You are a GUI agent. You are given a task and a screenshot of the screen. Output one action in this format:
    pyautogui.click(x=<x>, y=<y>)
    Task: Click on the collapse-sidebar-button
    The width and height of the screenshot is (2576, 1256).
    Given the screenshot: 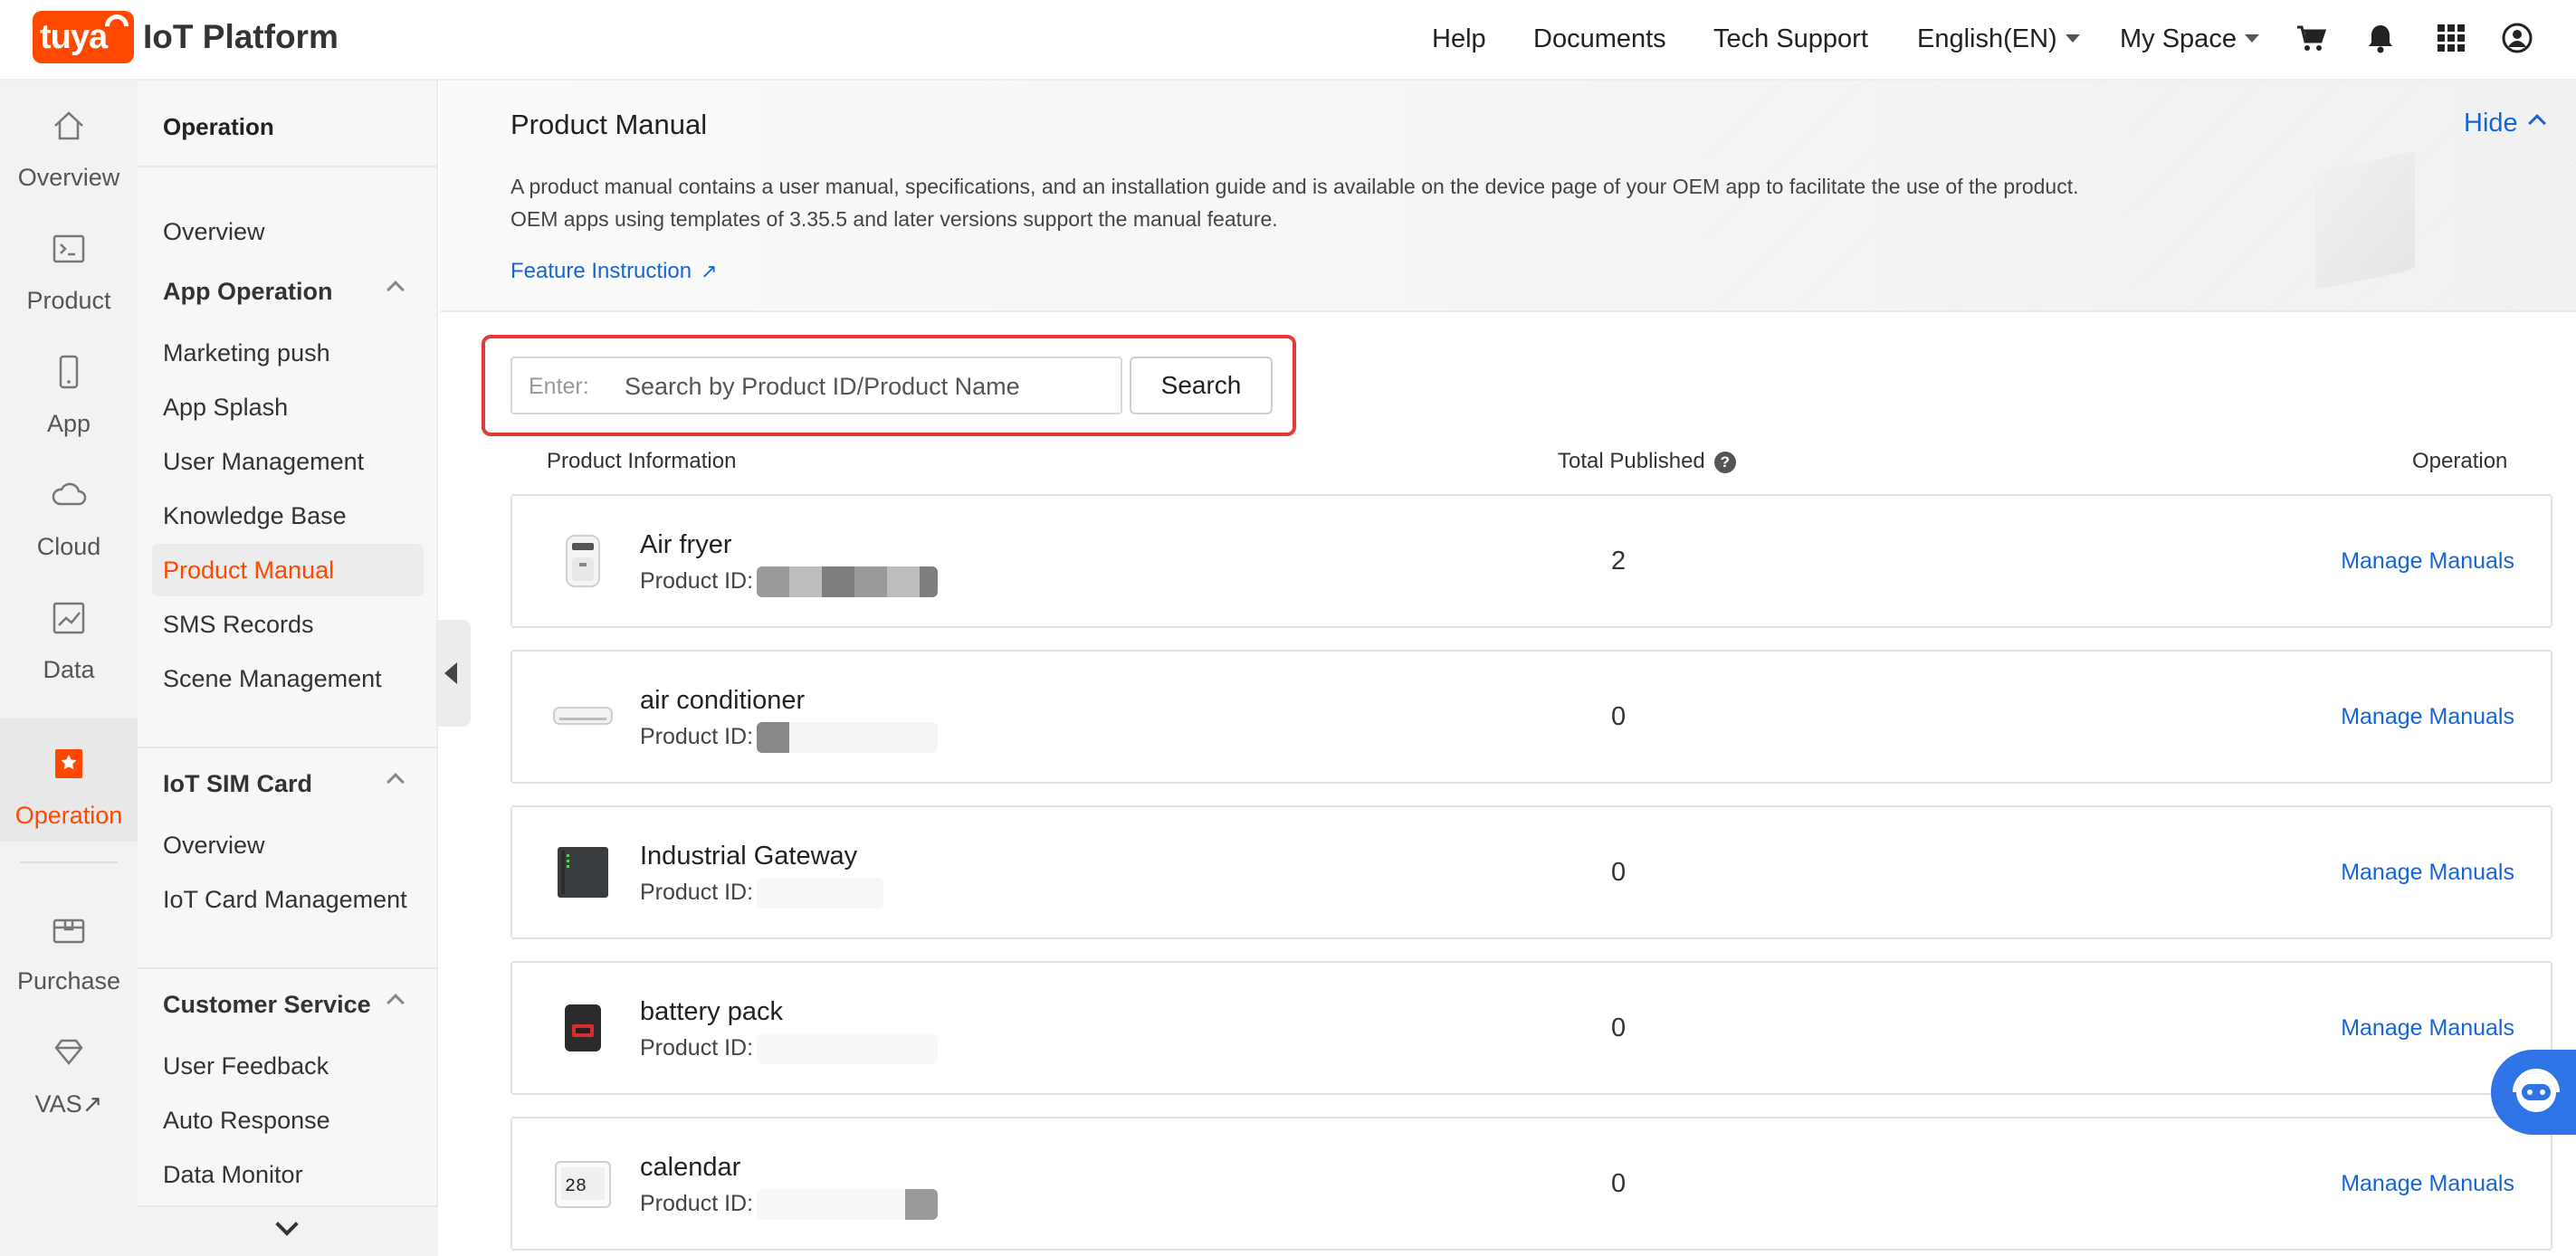 What is the action you would take?
    pyautogui.click(x=455, y=673)
    